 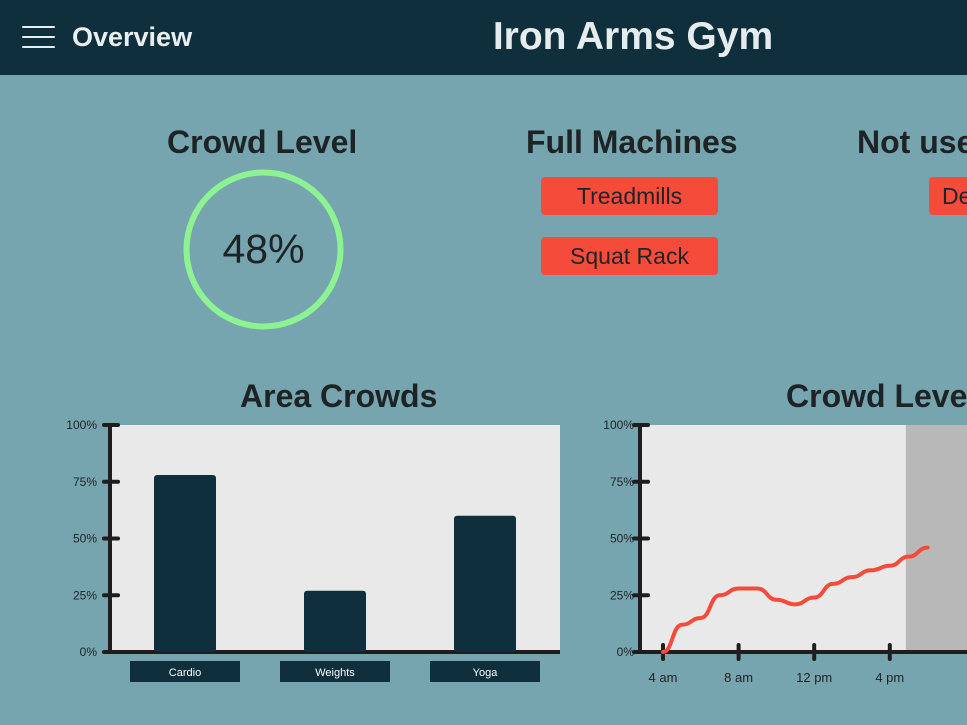 I want to click on bar-cardio, so click(x=185, y=563).